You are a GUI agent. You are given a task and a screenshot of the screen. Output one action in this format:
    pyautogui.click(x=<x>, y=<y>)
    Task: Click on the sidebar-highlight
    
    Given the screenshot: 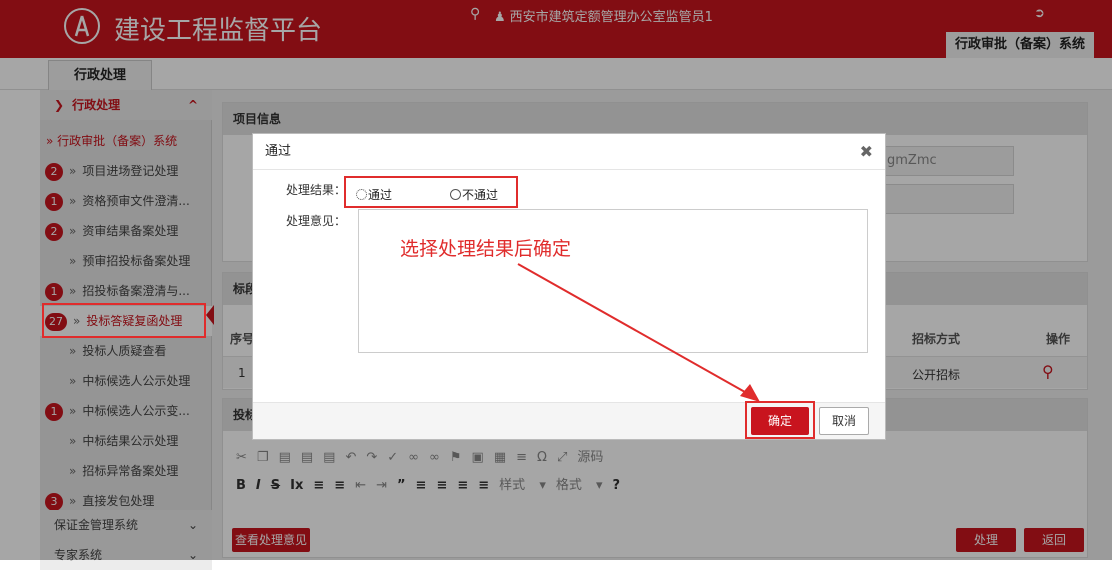 What is the action you would take?
    pyautogui.click(x=124, y=320)
    